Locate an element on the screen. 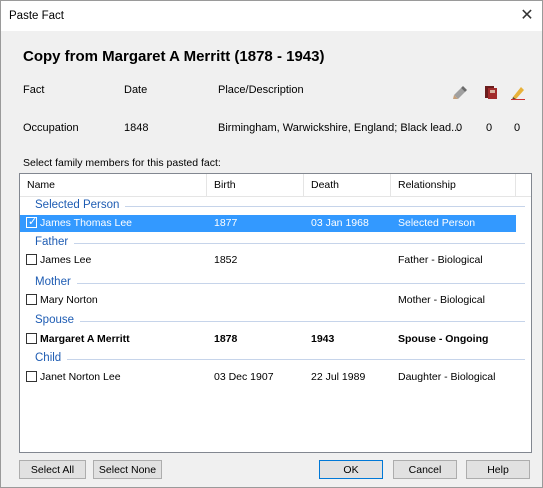  title-bar: Paste Fact ✕ is located at coordinates (271, 16).